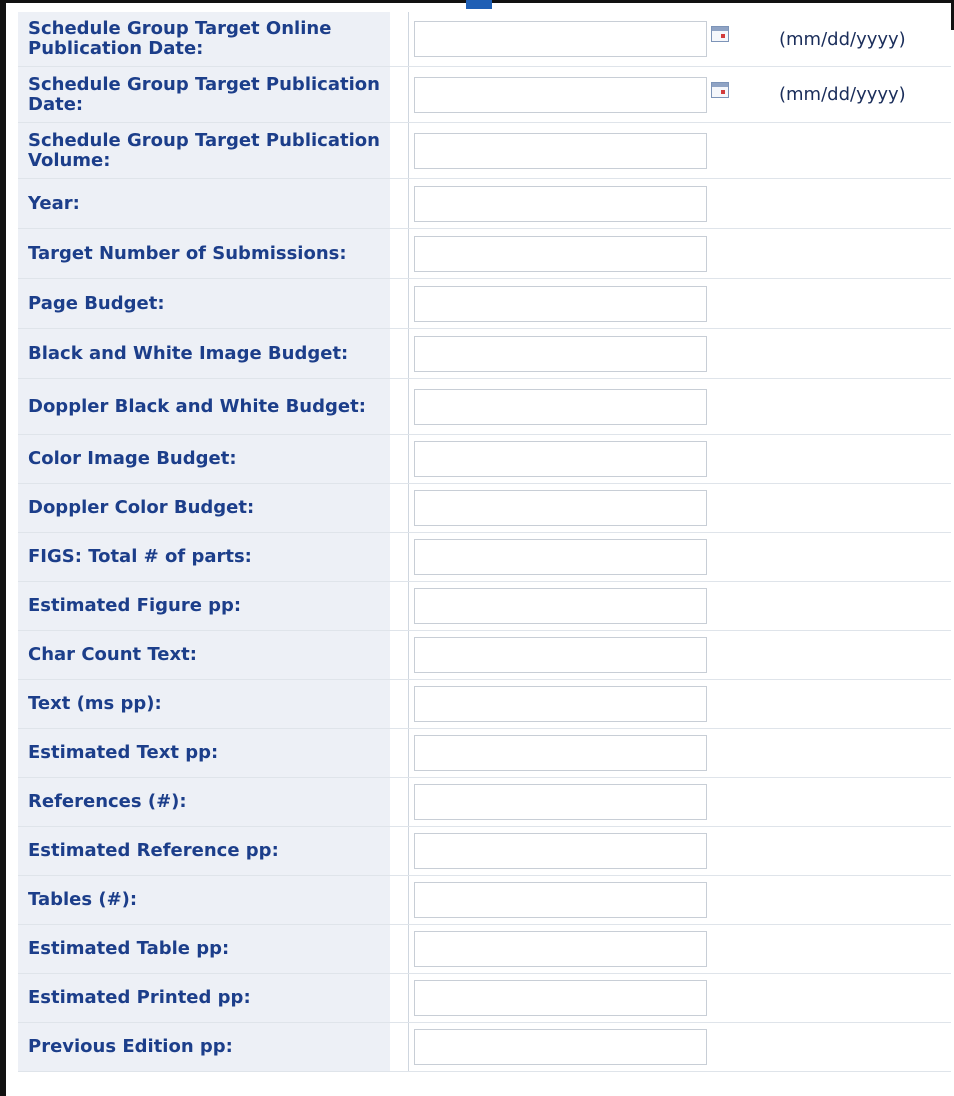 The width and height of the screenshot is (954, 1096). I want to click on row-tables: Tables (#):, so click(484, 900).